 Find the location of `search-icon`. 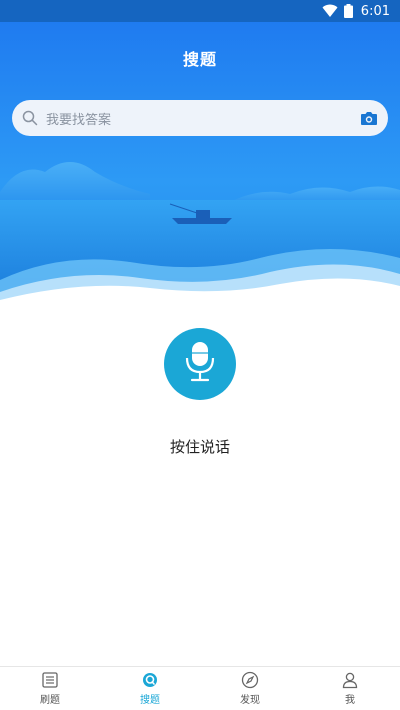

search-icon is located at coordinates (30, 118).